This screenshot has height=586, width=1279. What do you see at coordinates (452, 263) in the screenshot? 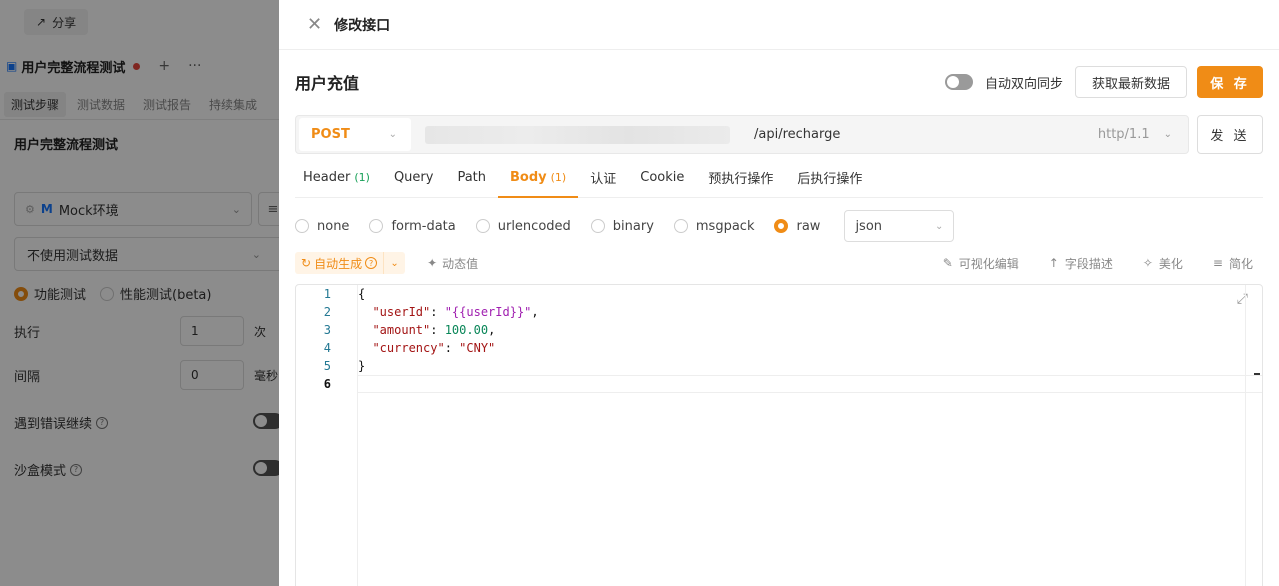
I see `dynamic-value-button: ✦ 动态值` at bounding box center [452, 263].